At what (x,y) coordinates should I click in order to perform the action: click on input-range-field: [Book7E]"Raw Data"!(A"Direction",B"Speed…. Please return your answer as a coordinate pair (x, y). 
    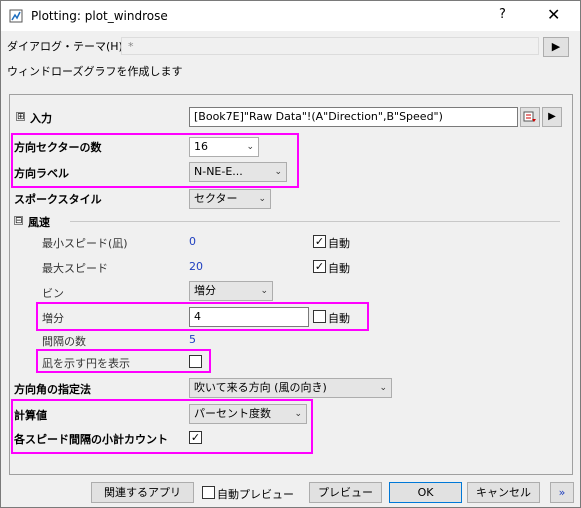
    Looking at the image, I should click on (353, 117).